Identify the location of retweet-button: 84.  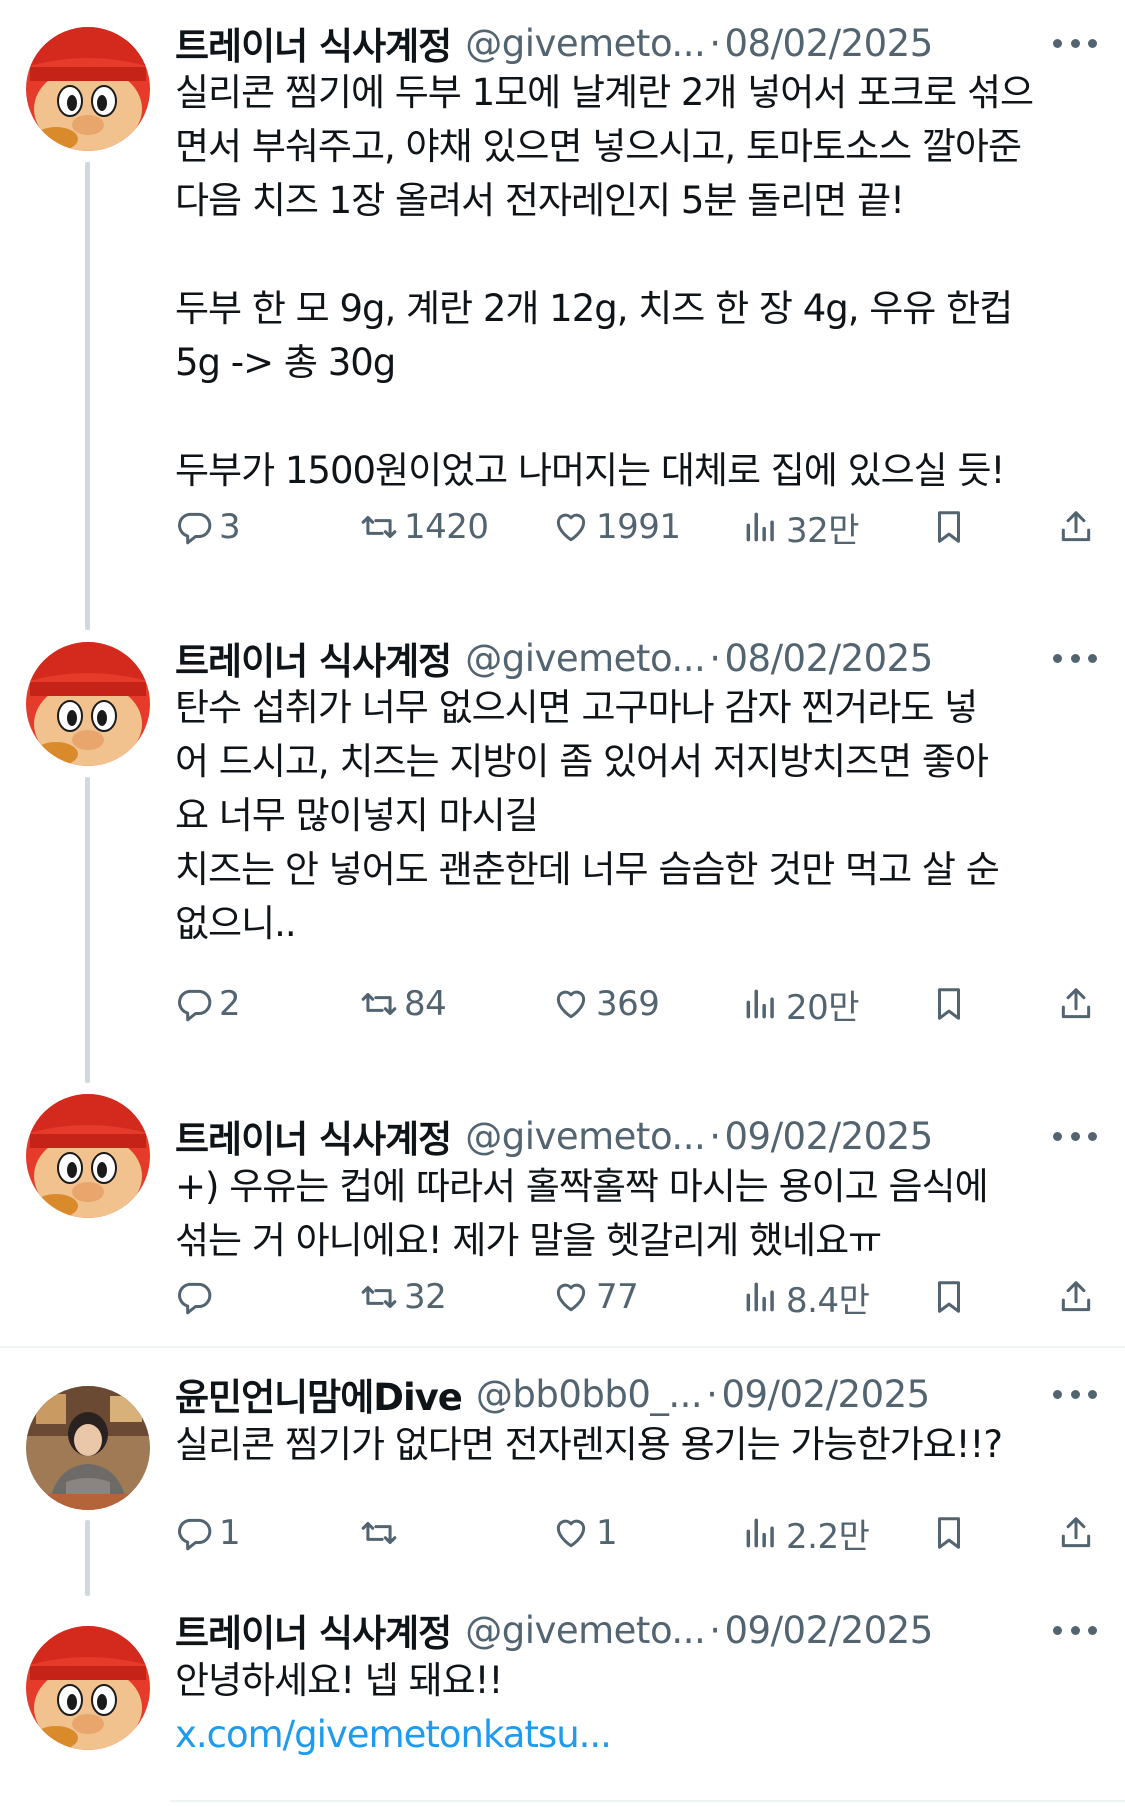
(403, 1004).